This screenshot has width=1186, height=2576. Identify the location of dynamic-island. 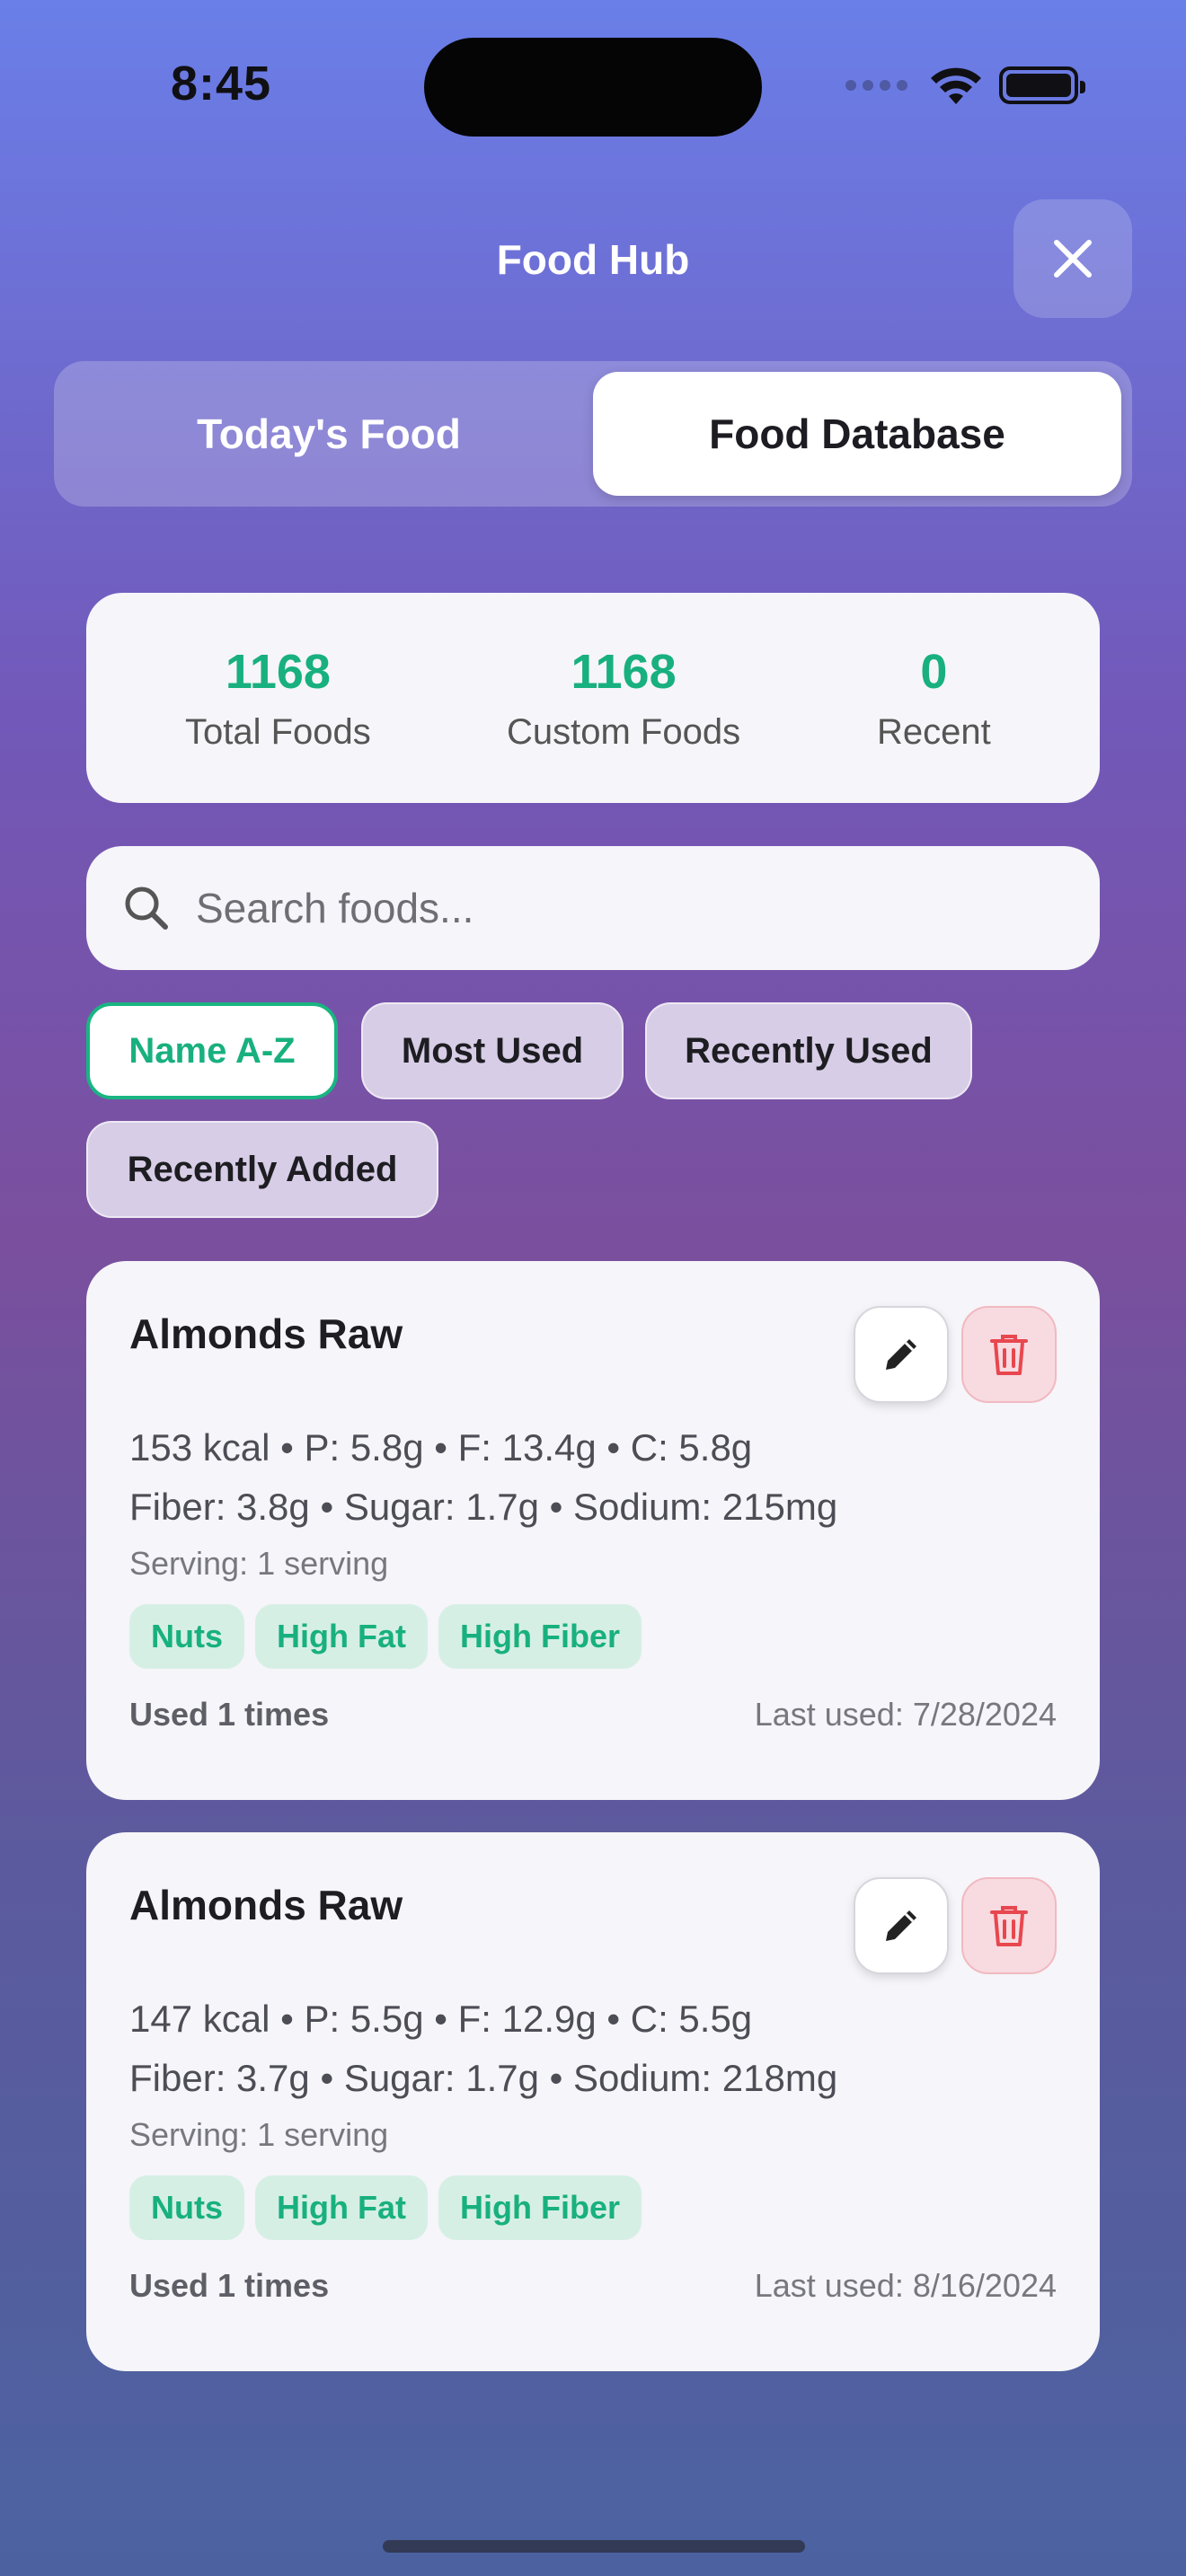
(593, 87).